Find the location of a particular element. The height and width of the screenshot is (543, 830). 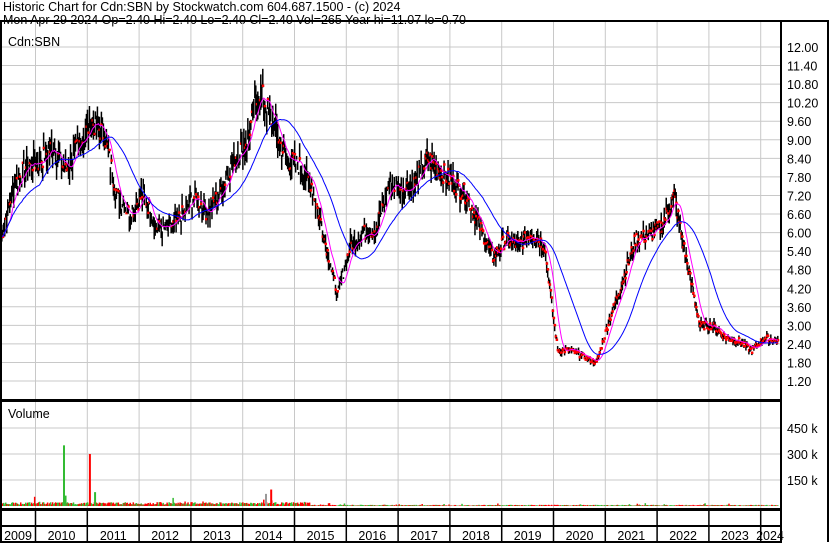

price-tick-label: 8.40 is located at coordinates (799, 159).